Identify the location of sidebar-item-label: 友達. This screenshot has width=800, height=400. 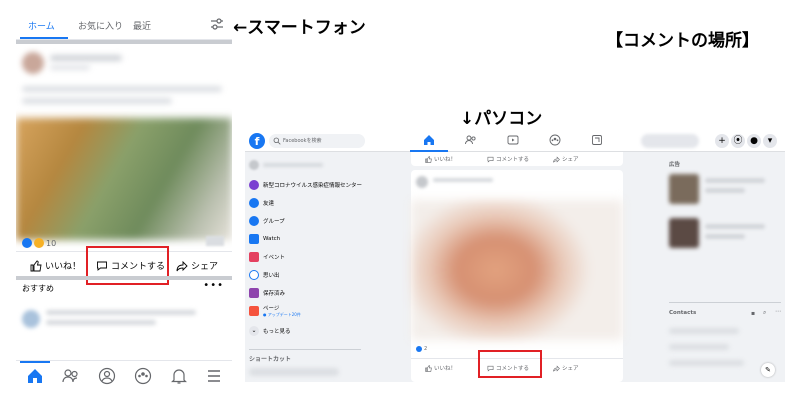
(269, 204).